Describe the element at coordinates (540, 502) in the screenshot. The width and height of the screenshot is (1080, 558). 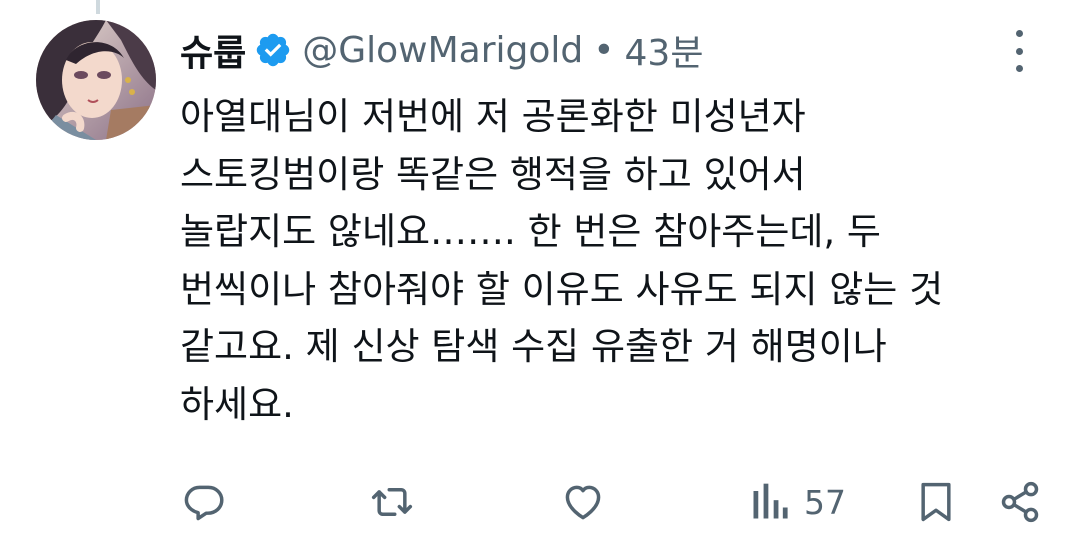
I see `tweet-actions-bar: 57` at that location.